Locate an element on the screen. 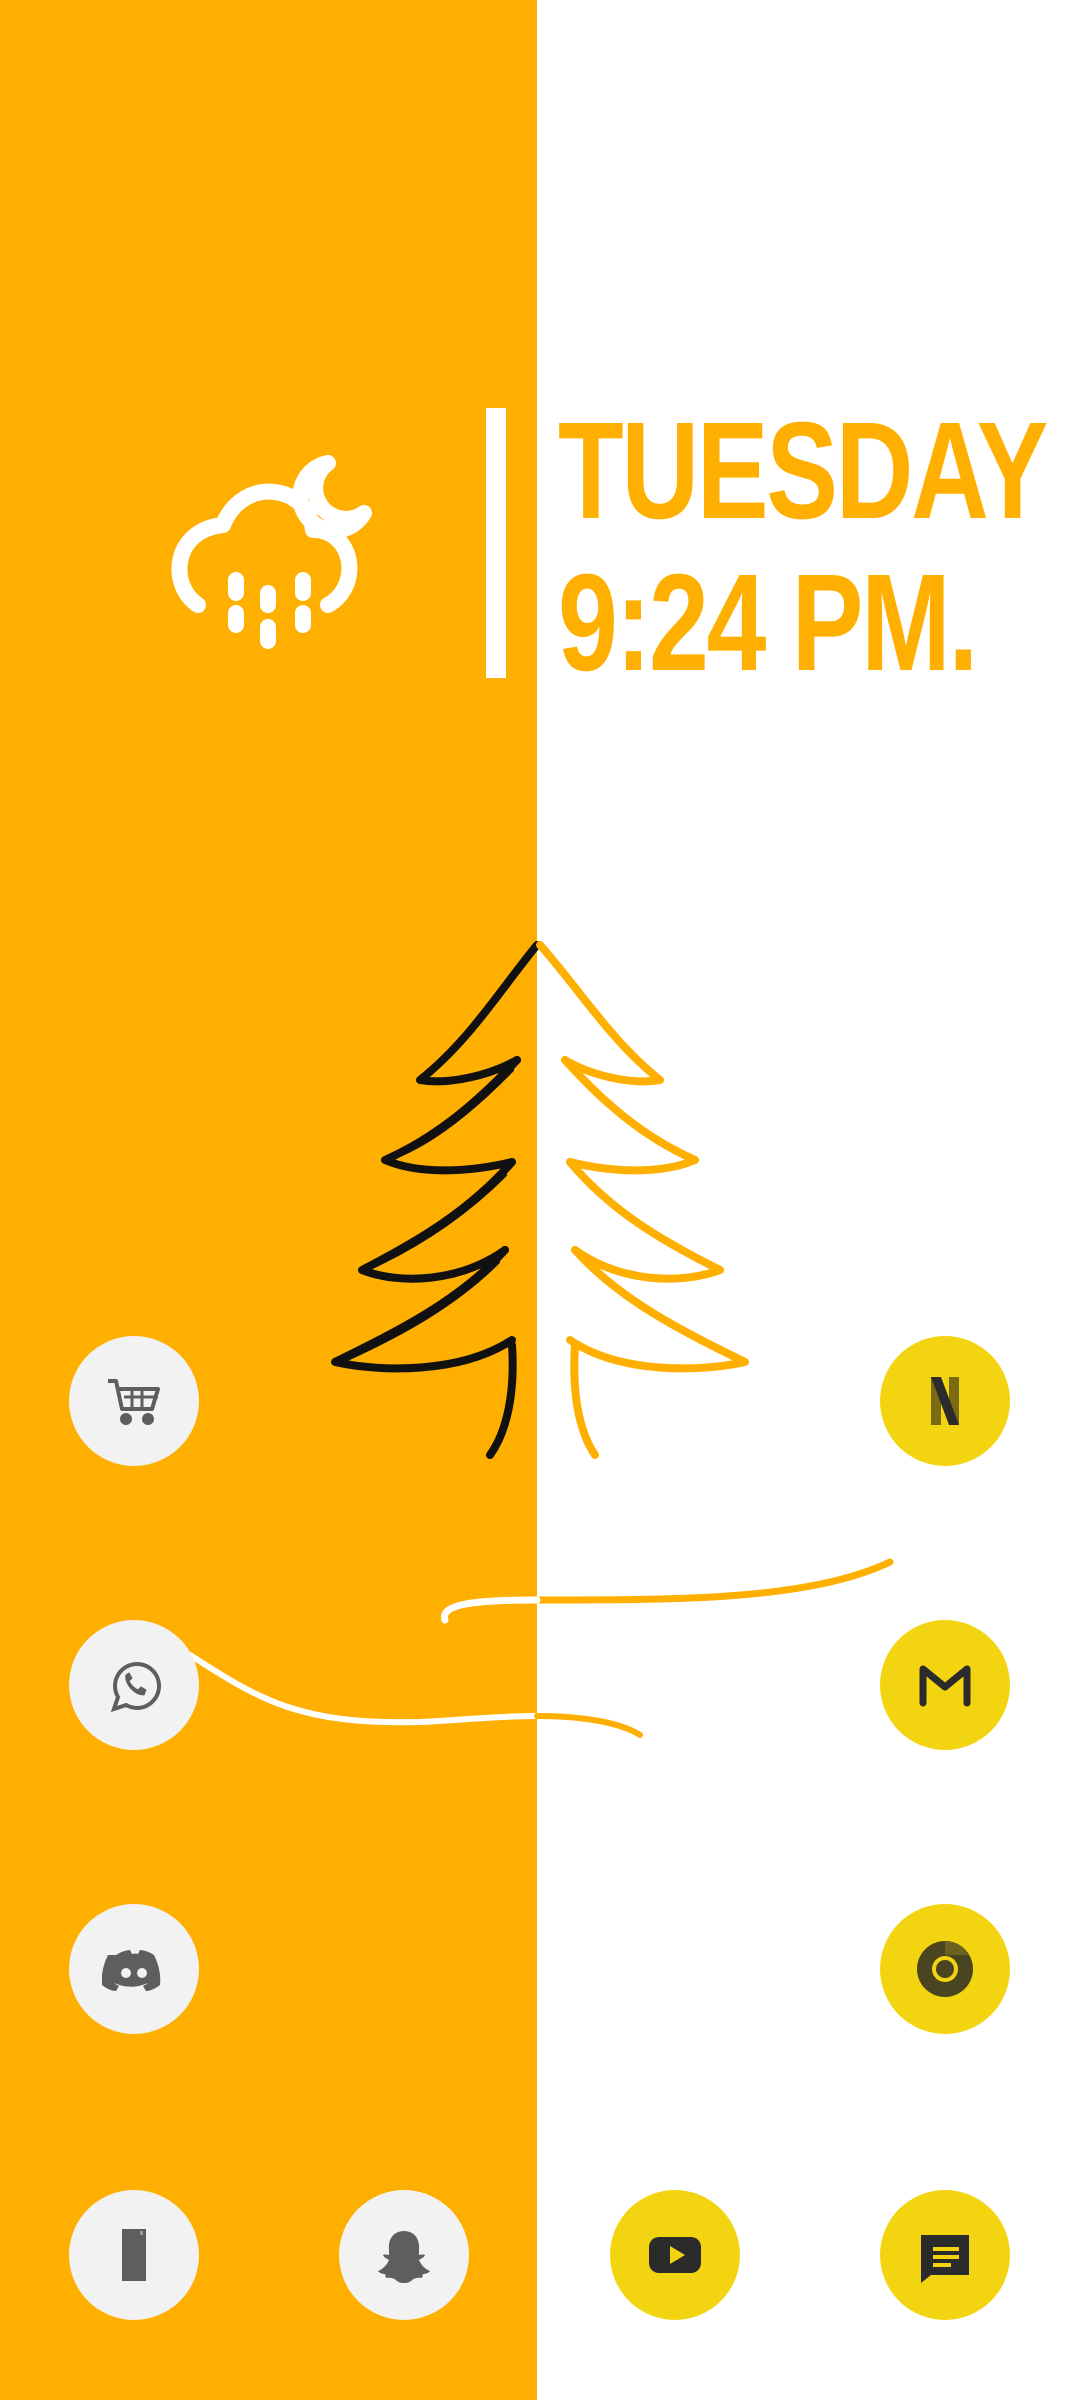 Image resolution: width=1080 pixels, height=2400 pixels. discord-icon is located at coordinates (131, 1970).